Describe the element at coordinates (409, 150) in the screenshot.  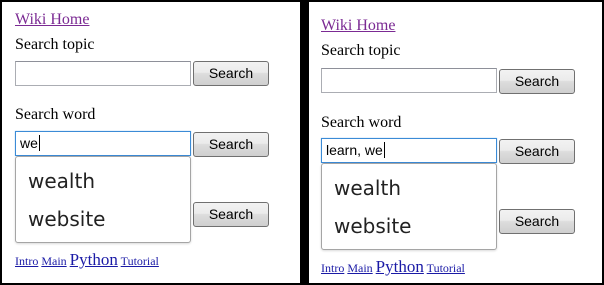
I see `search-word-input: learn, we` at that location.